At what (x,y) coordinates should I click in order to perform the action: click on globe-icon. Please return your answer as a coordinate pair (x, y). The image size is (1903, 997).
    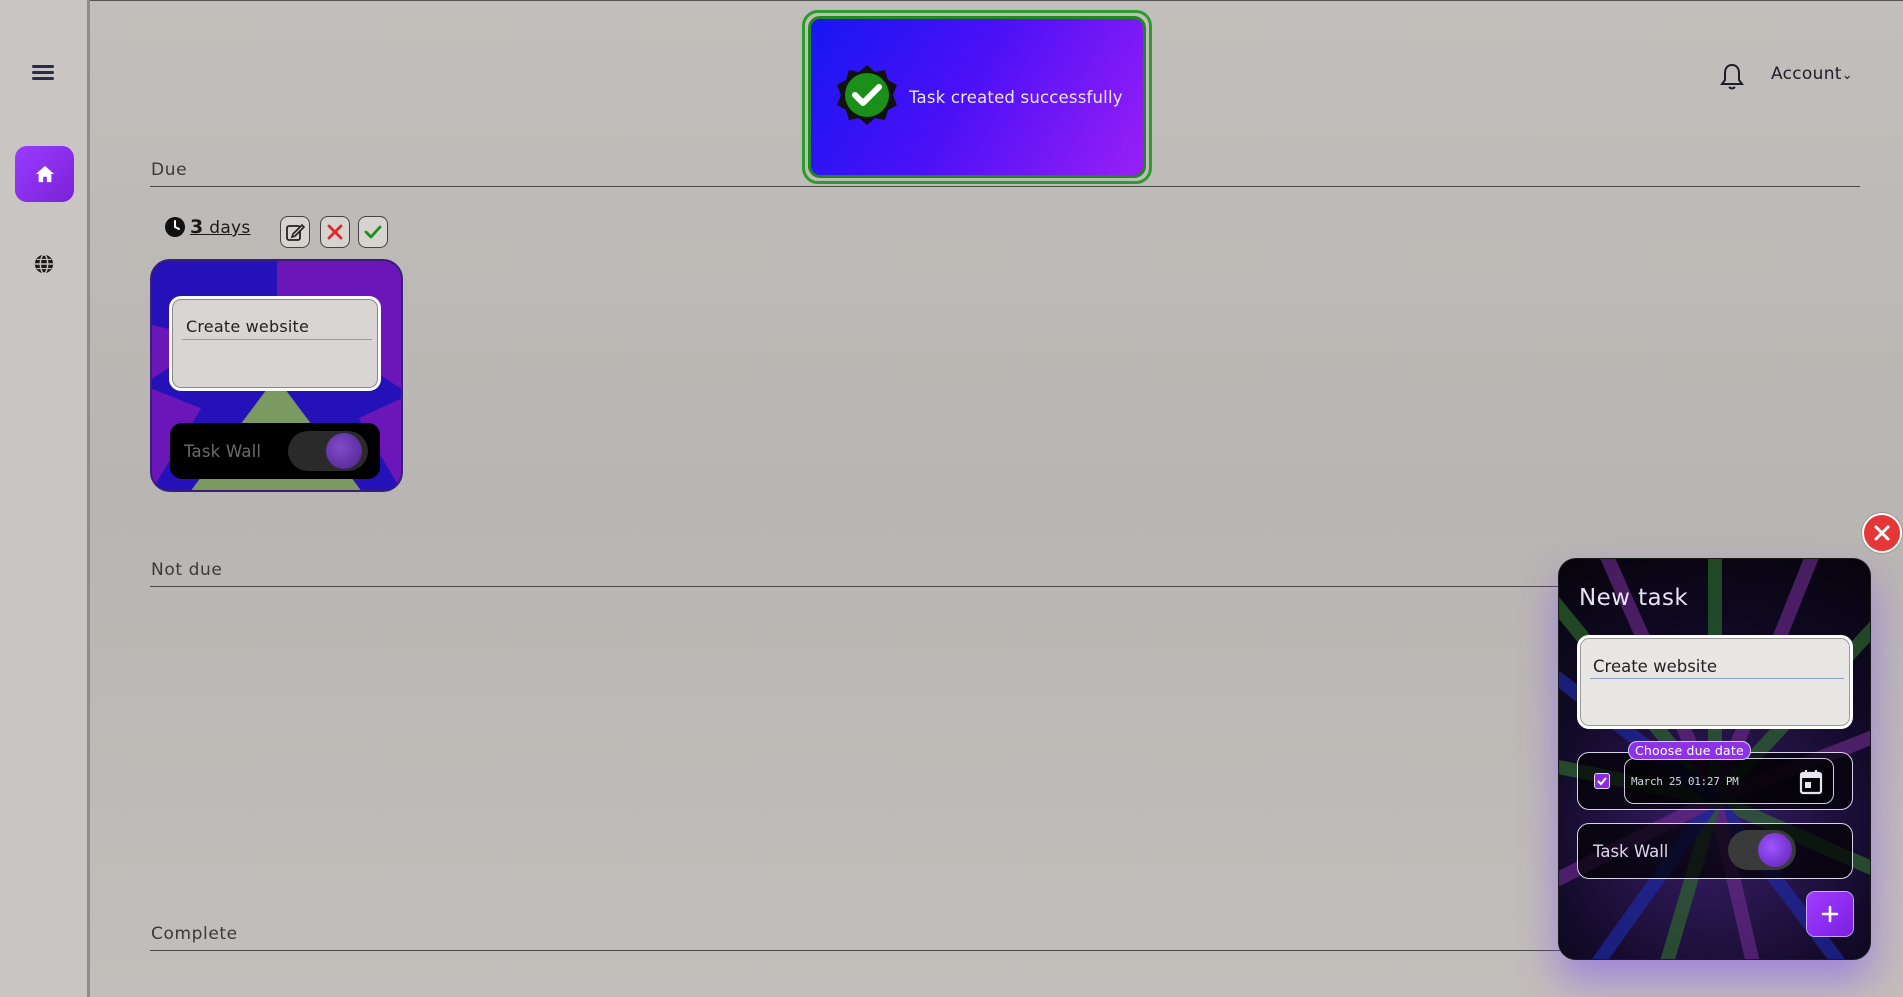
    Looking at the image, I should click on (44, 264).